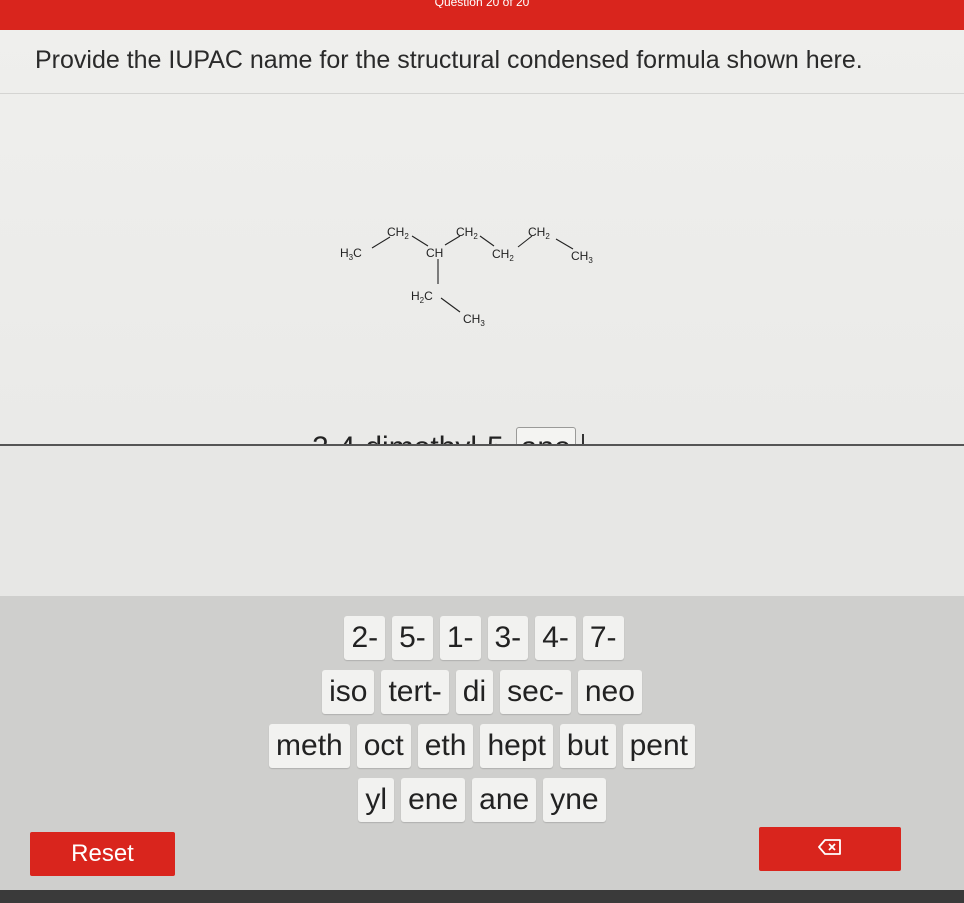 This screenshot has height=903, width=964. I want to click on tile-row-prefixes: iso tert- di sec- neo, so click(482, 692).